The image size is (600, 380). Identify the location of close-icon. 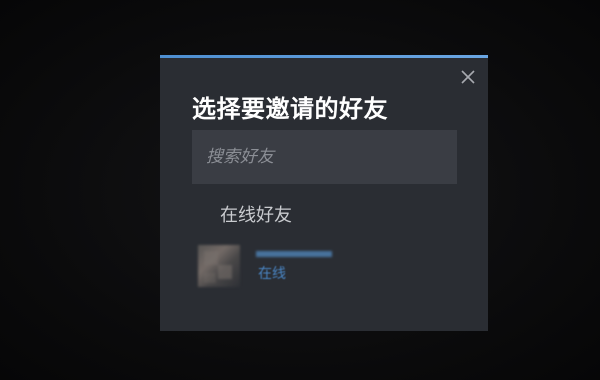
(468, 77).